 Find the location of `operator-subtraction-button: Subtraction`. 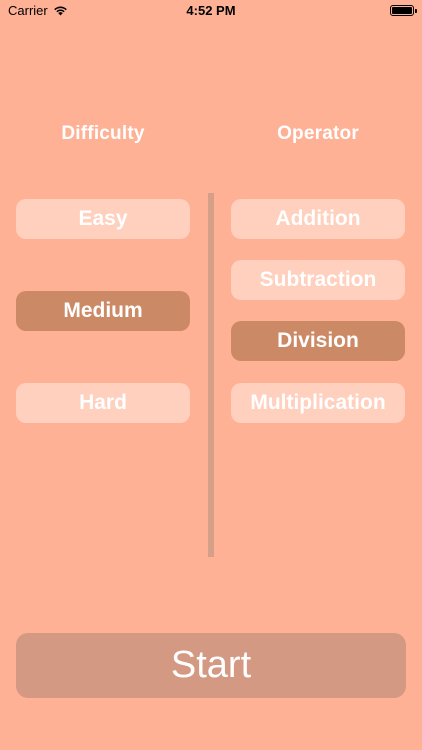

operator-subtraction-button: Subtraction is located at coordinates (318, 280).